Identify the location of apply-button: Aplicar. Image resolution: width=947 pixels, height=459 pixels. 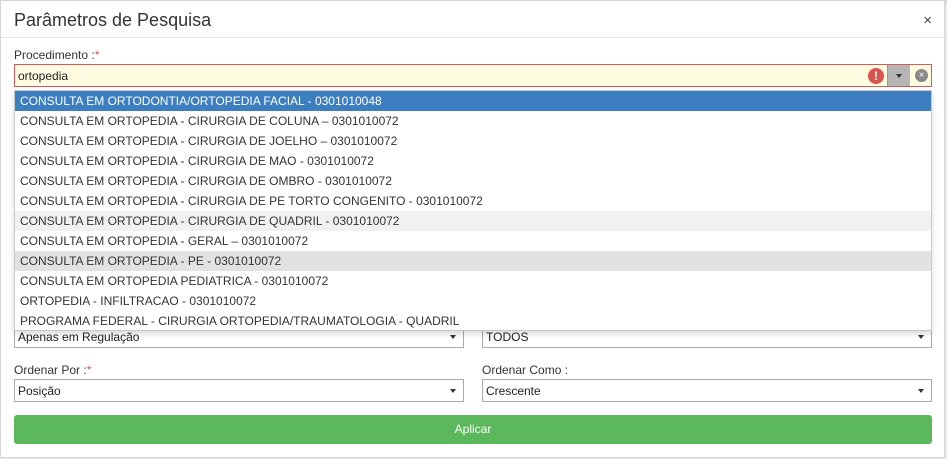
(473, 429).